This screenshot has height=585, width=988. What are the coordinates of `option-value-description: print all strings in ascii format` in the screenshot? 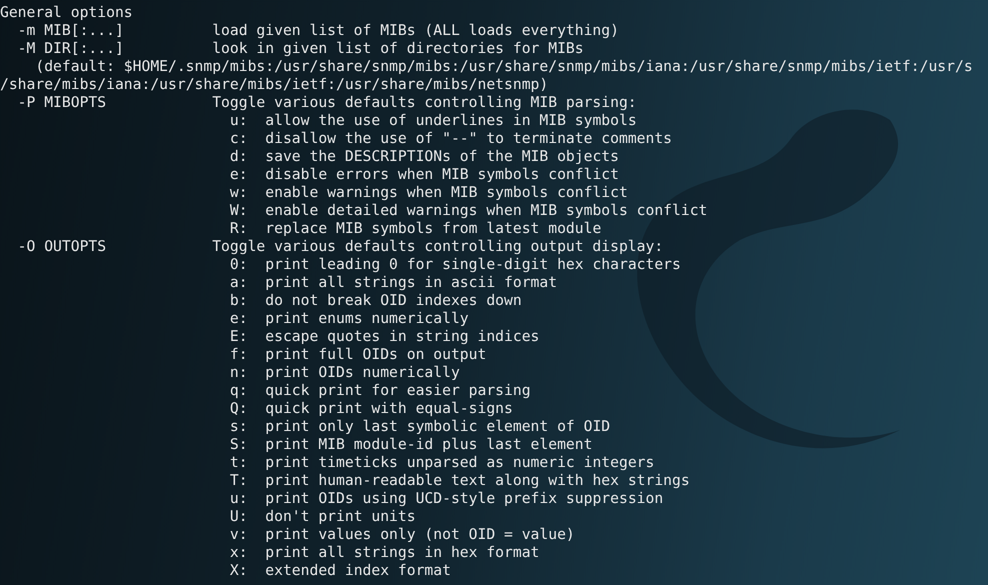 It's located at (411, 283).